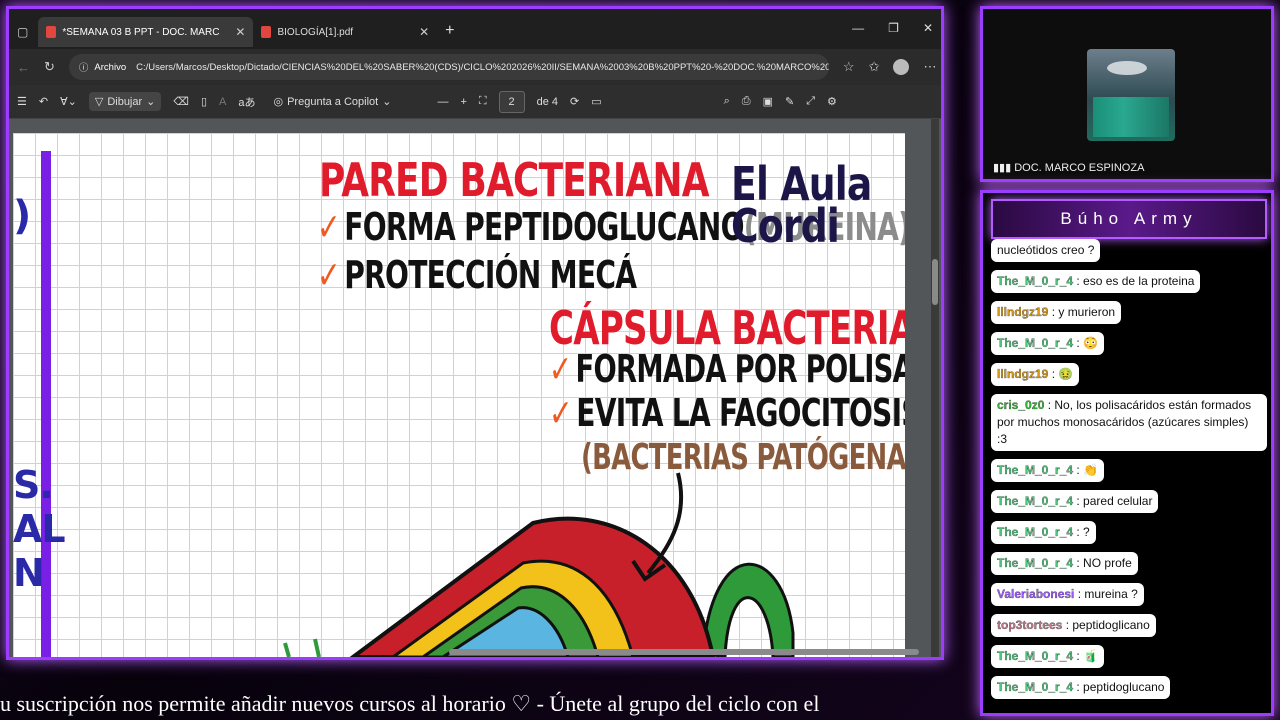 This screenshot has width=1280, height=720. Describe the element at coordinates (141, 32) in the screenshot. I see `tab-label: *SEMANA 03 B PPT - DOC. MARC` at that location.